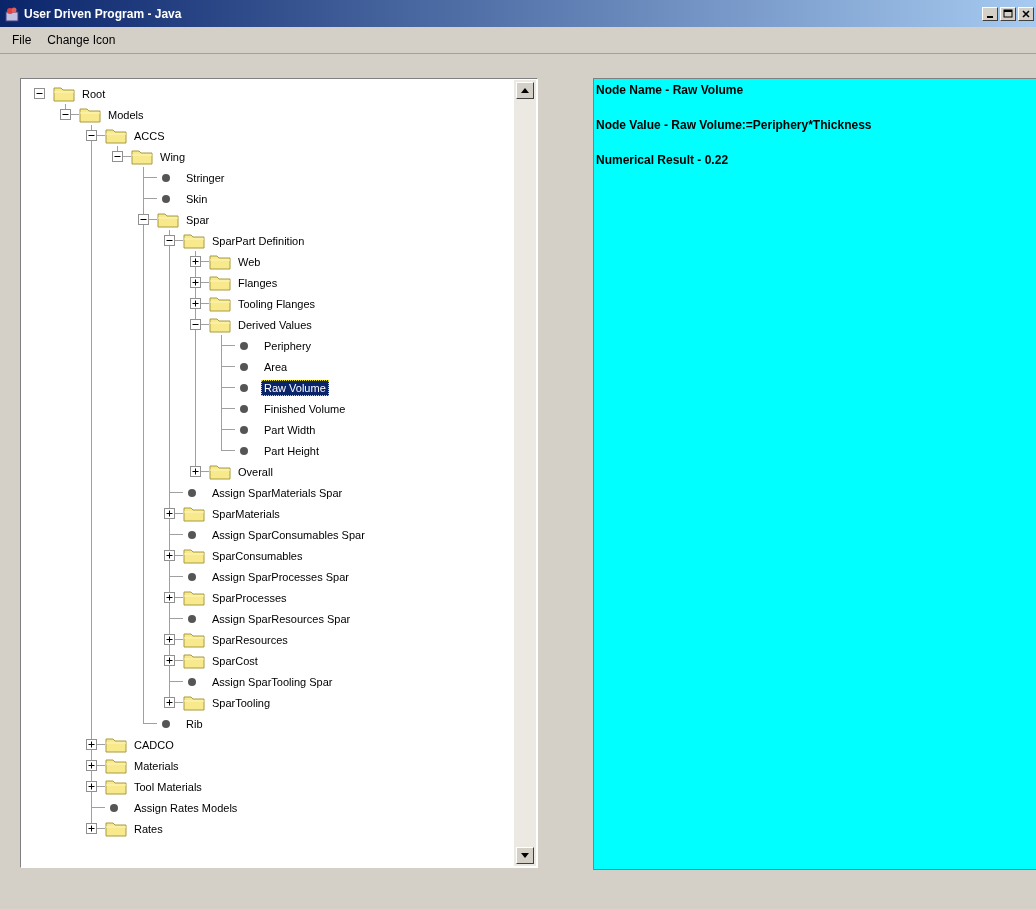  What do you see at coordinates (292, 450) in the screenshot?
I see `tree-item: Part Height` at bounding box center [292, 450].